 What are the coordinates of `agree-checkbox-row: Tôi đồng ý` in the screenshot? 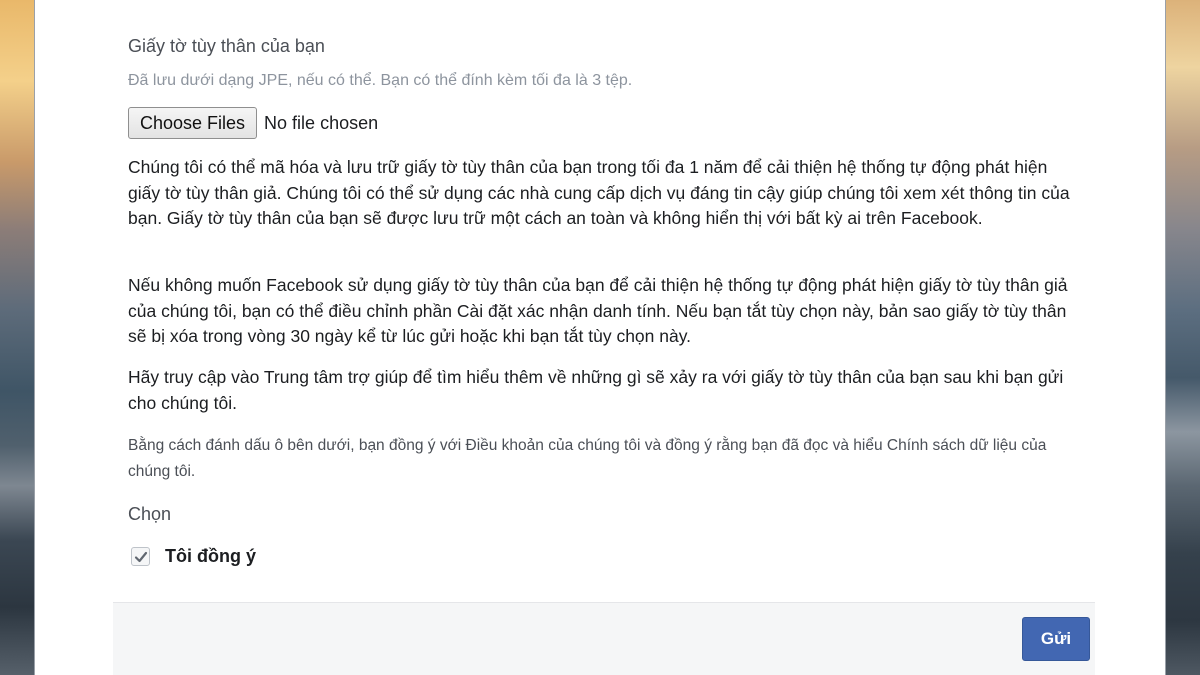 It's located at (193, 556).